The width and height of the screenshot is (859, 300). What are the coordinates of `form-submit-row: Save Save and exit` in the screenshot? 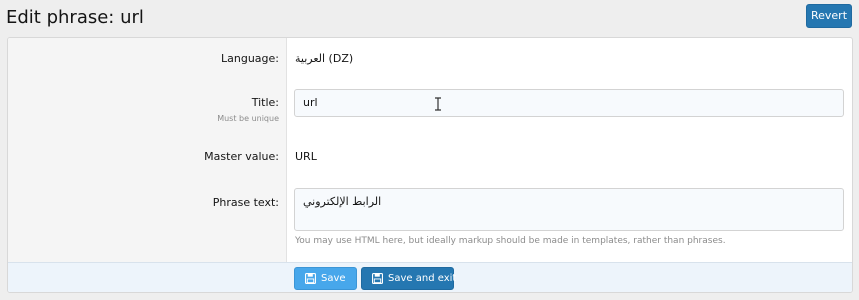 It's located at (430, 277).